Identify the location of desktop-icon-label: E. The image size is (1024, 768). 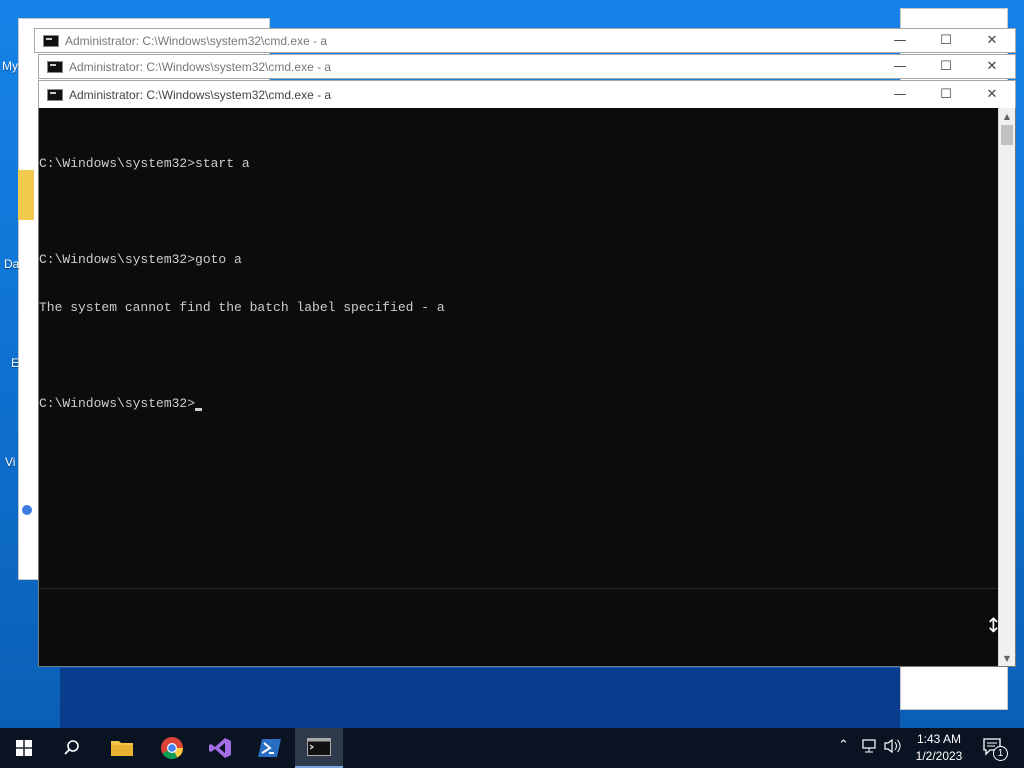
(15, 363).